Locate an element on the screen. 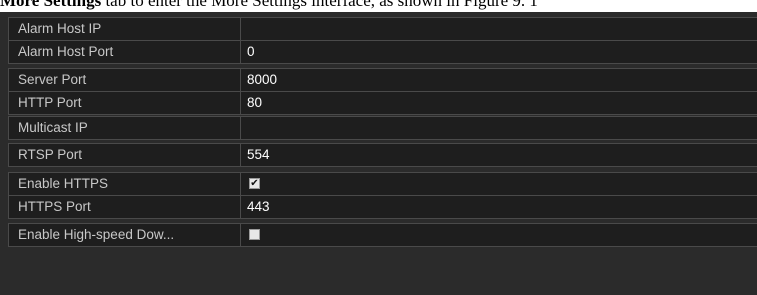 This screenshot has height=295, width=757. enable-https-label: Enable HTTPS is located at coordinates (125, 184).